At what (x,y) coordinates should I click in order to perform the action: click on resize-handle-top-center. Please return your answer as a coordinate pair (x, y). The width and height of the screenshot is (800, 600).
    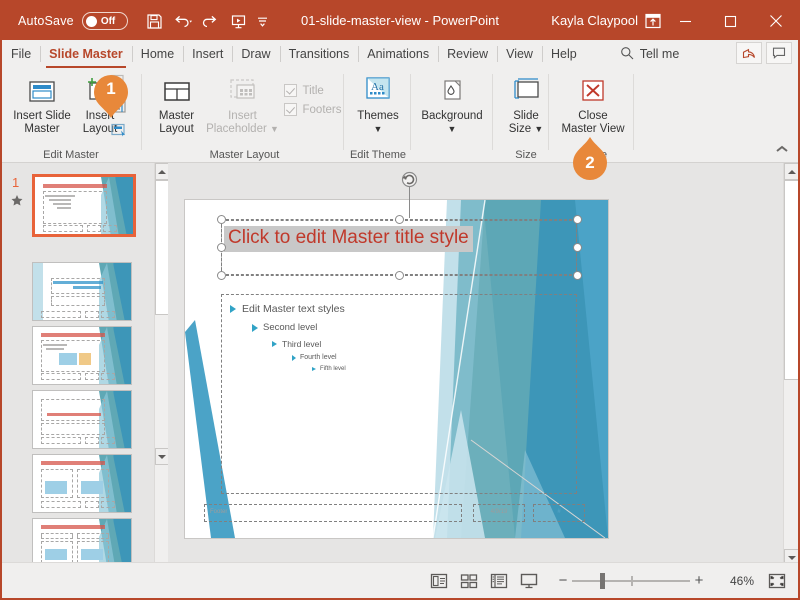
    Looking at the image, I should click on (399, 219).